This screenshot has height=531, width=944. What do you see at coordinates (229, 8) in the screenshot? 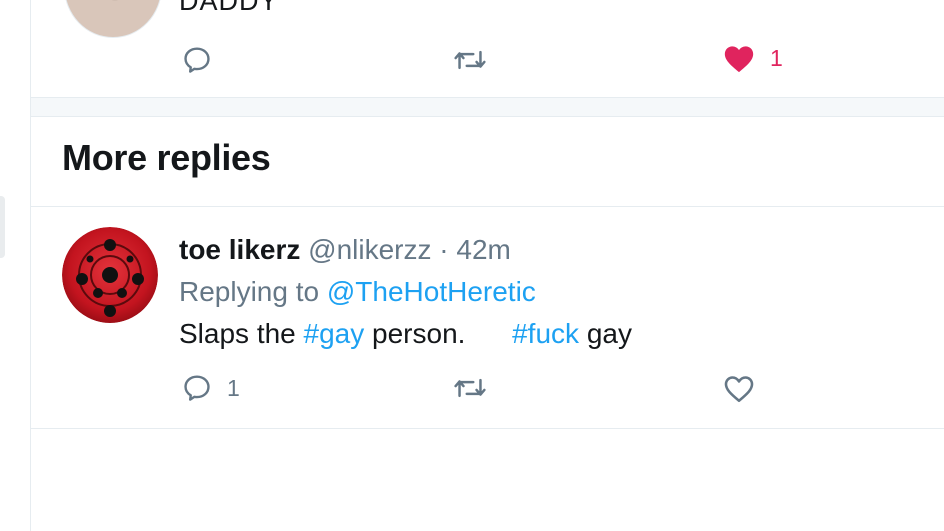
I see `tweet-author-name: DADDY` at bounding box center [229, 8].